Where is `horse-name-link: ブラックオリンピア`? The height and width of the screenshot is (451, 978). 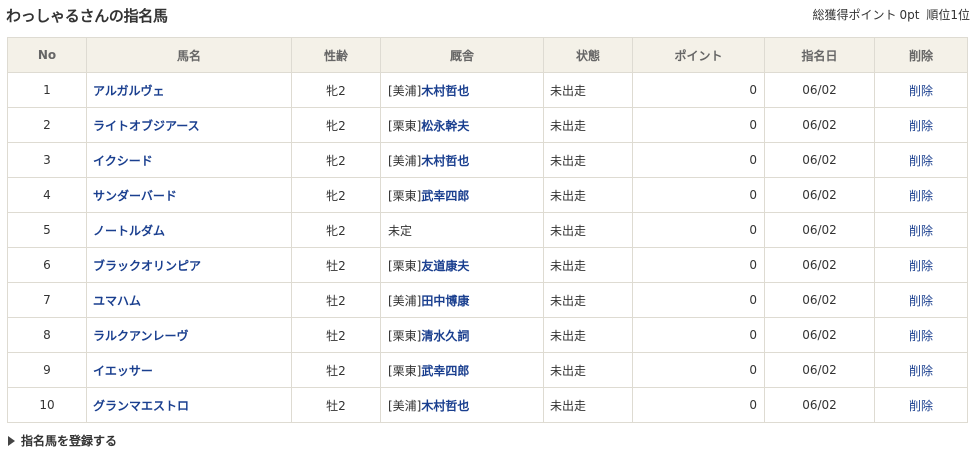 horse-name-link: ブラックオリンピア is located at coordinates (147, 266).